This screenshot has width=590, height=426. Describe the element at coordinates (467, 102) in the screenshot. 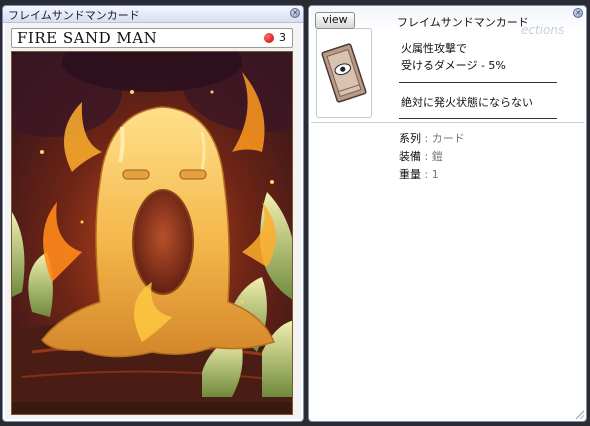

I see `description-line-3: 絶対に発火状態にならない` at that location.